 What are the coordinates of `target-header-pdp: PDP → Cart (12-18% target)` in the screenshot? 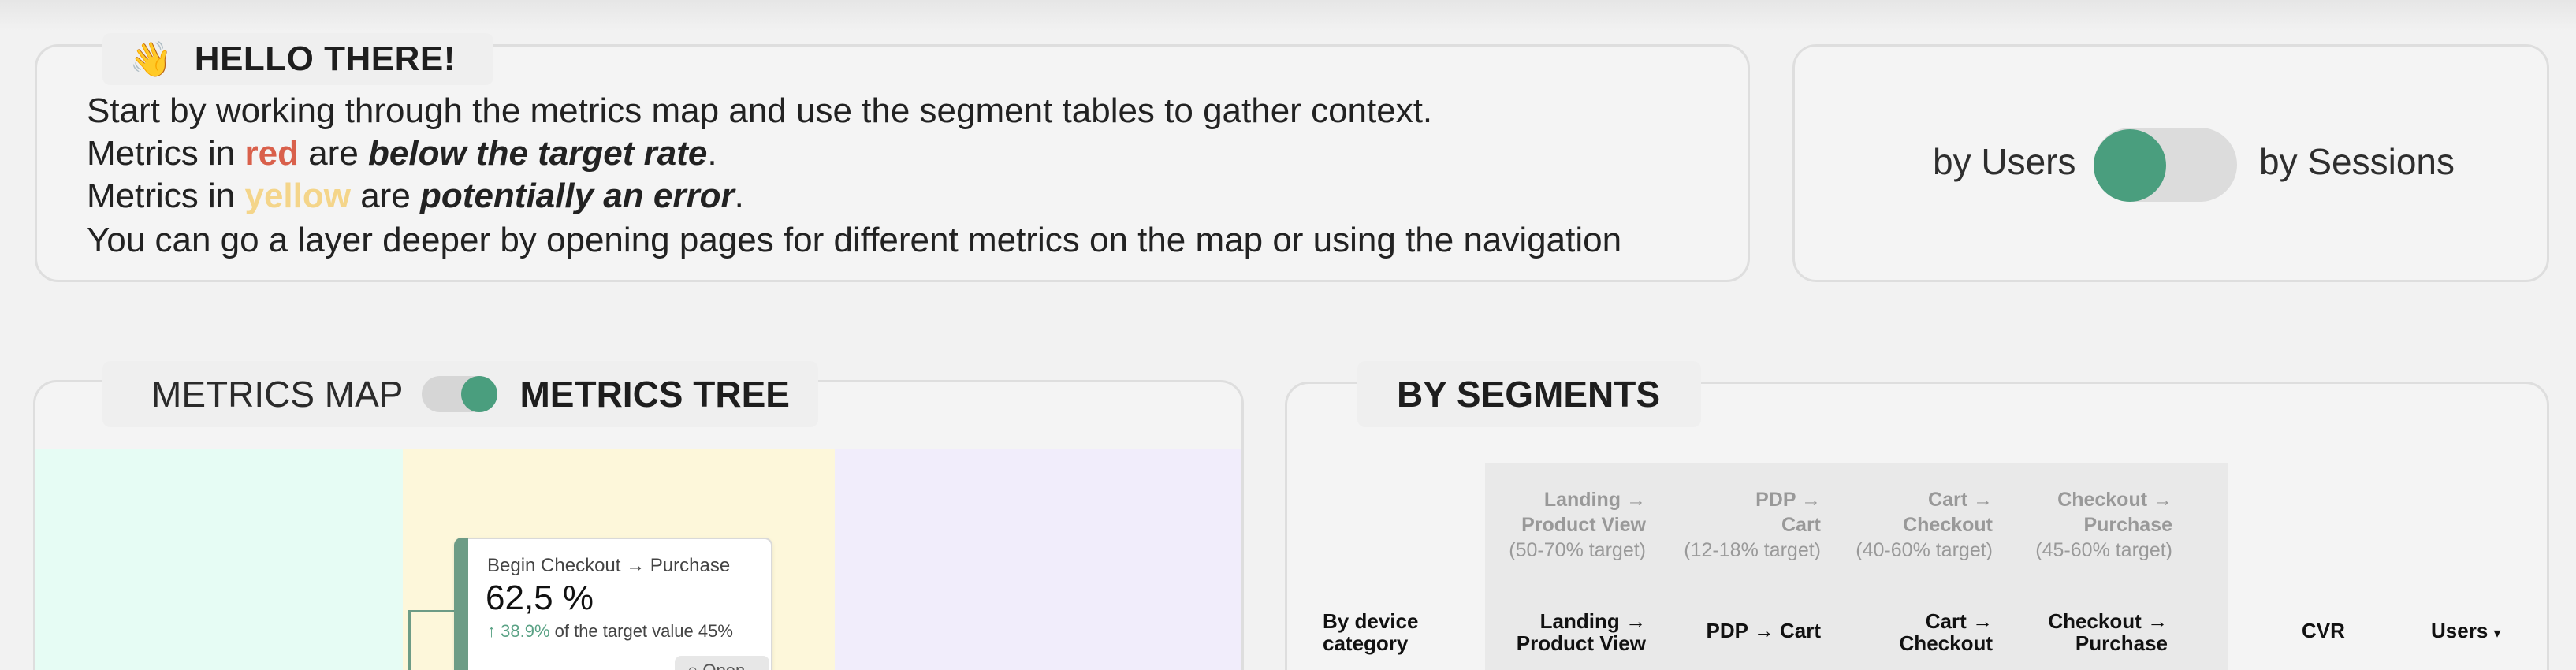 It's located at (1752, 525).